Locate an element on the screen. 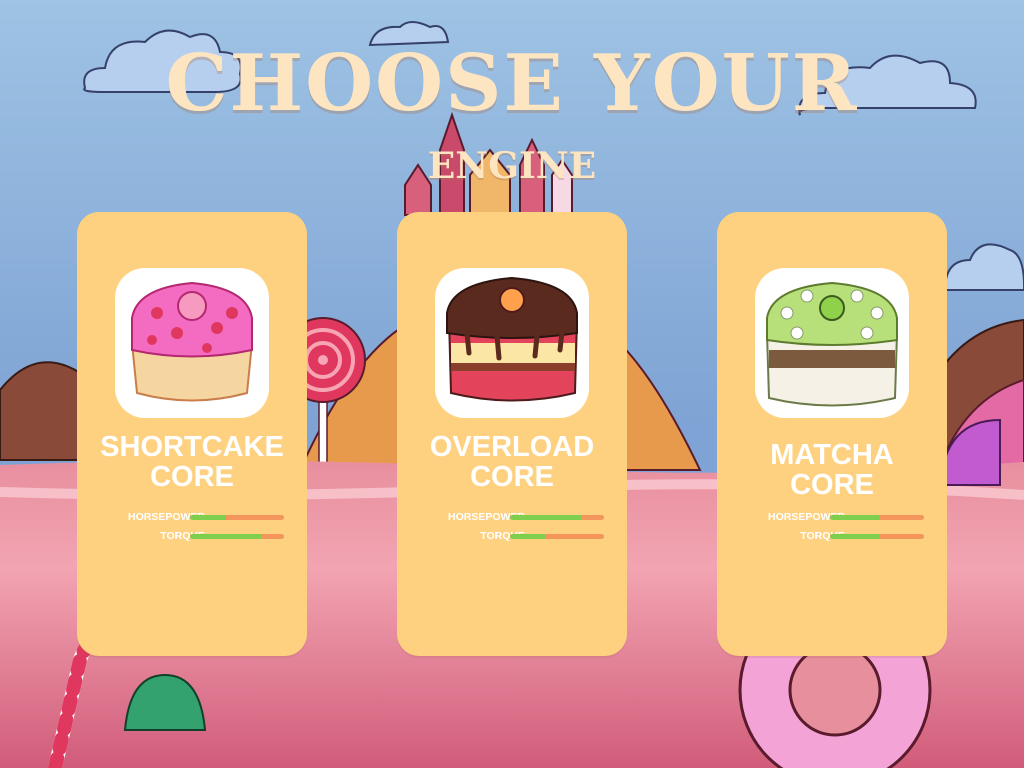  engine-card-matcha: MATCHA CORE HORSEPOWER TORQUE is located at coordinates (832, 434).